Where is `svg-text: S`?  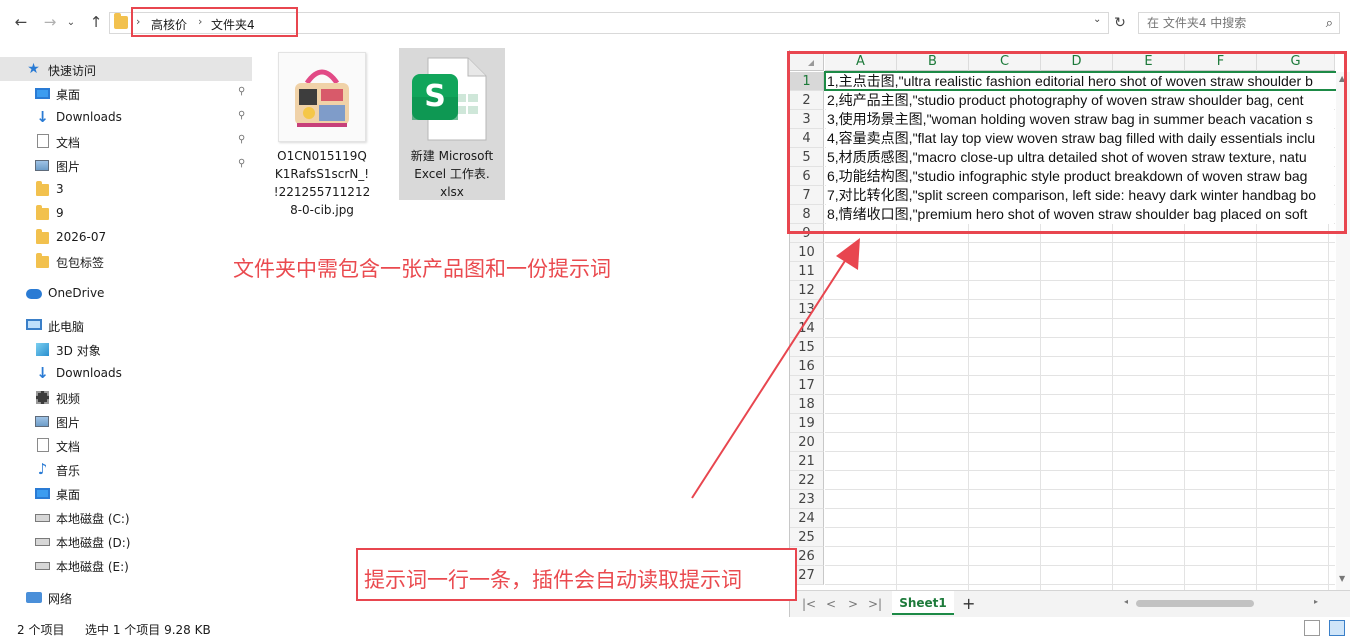 svg-text: S is located at coordinates (435, 96).